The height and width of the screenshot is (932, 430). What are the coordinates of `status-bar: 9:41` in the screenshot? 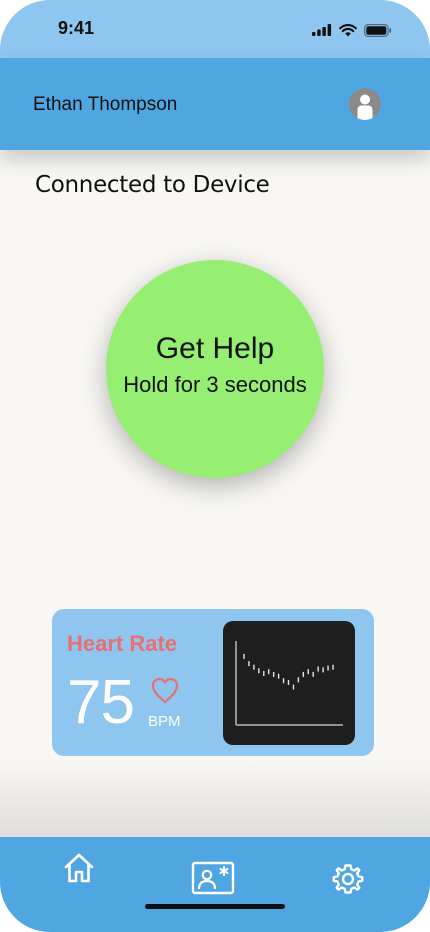 It's located at (215, 29).